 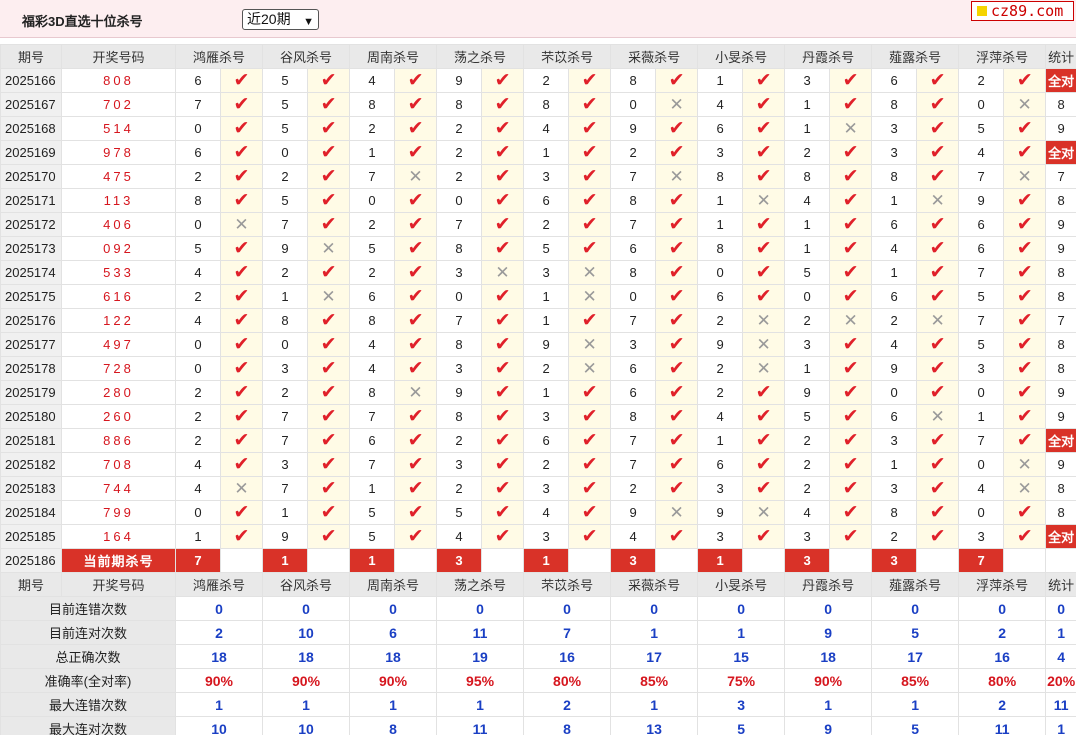 I want to click on period-cell: 2025175, so click(x=31, y=296).